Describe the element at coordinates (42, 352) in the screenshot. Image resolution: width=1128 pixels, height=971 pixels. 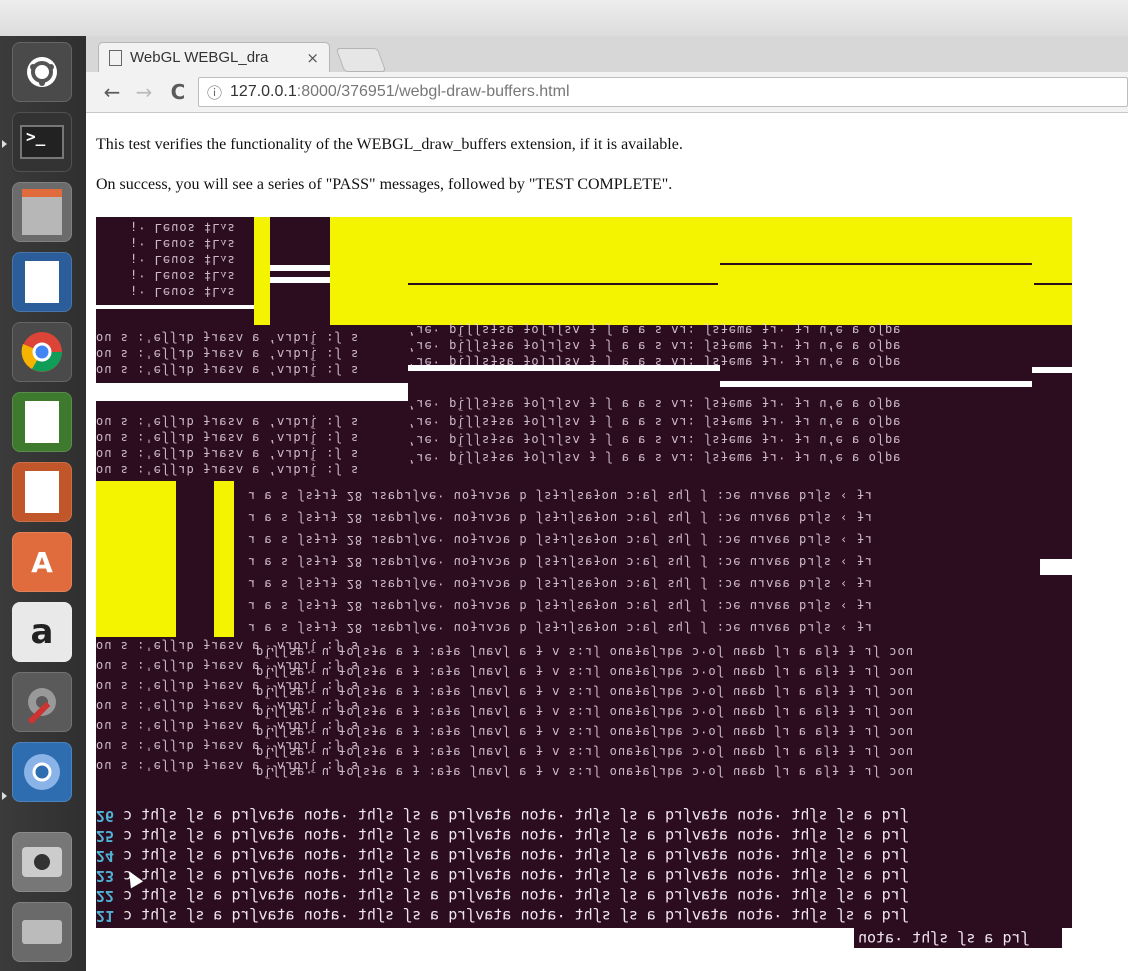
I see `chrome-icon` at that location.